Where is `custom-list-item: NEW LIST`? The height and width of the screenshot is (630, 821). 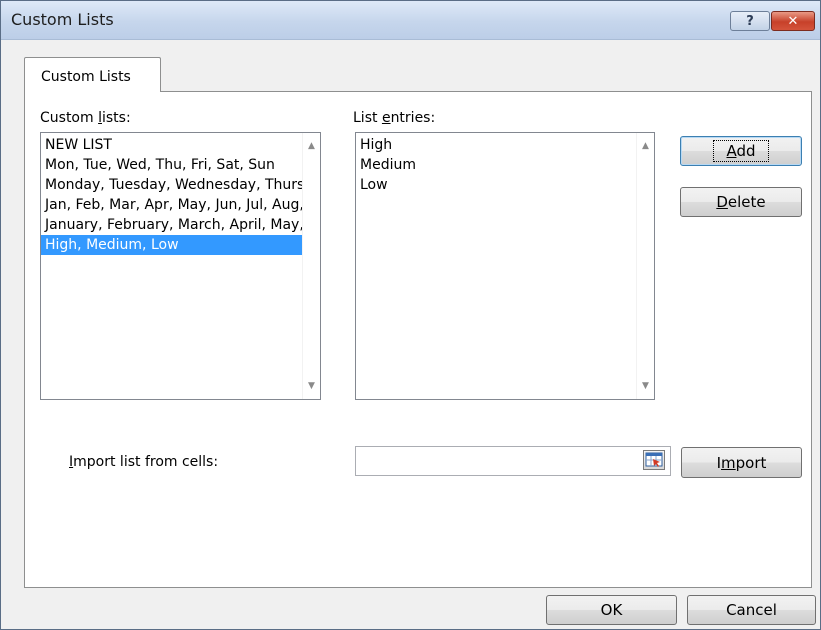 custom-list-item: NEW LIST is located at coordinates (171, 145).